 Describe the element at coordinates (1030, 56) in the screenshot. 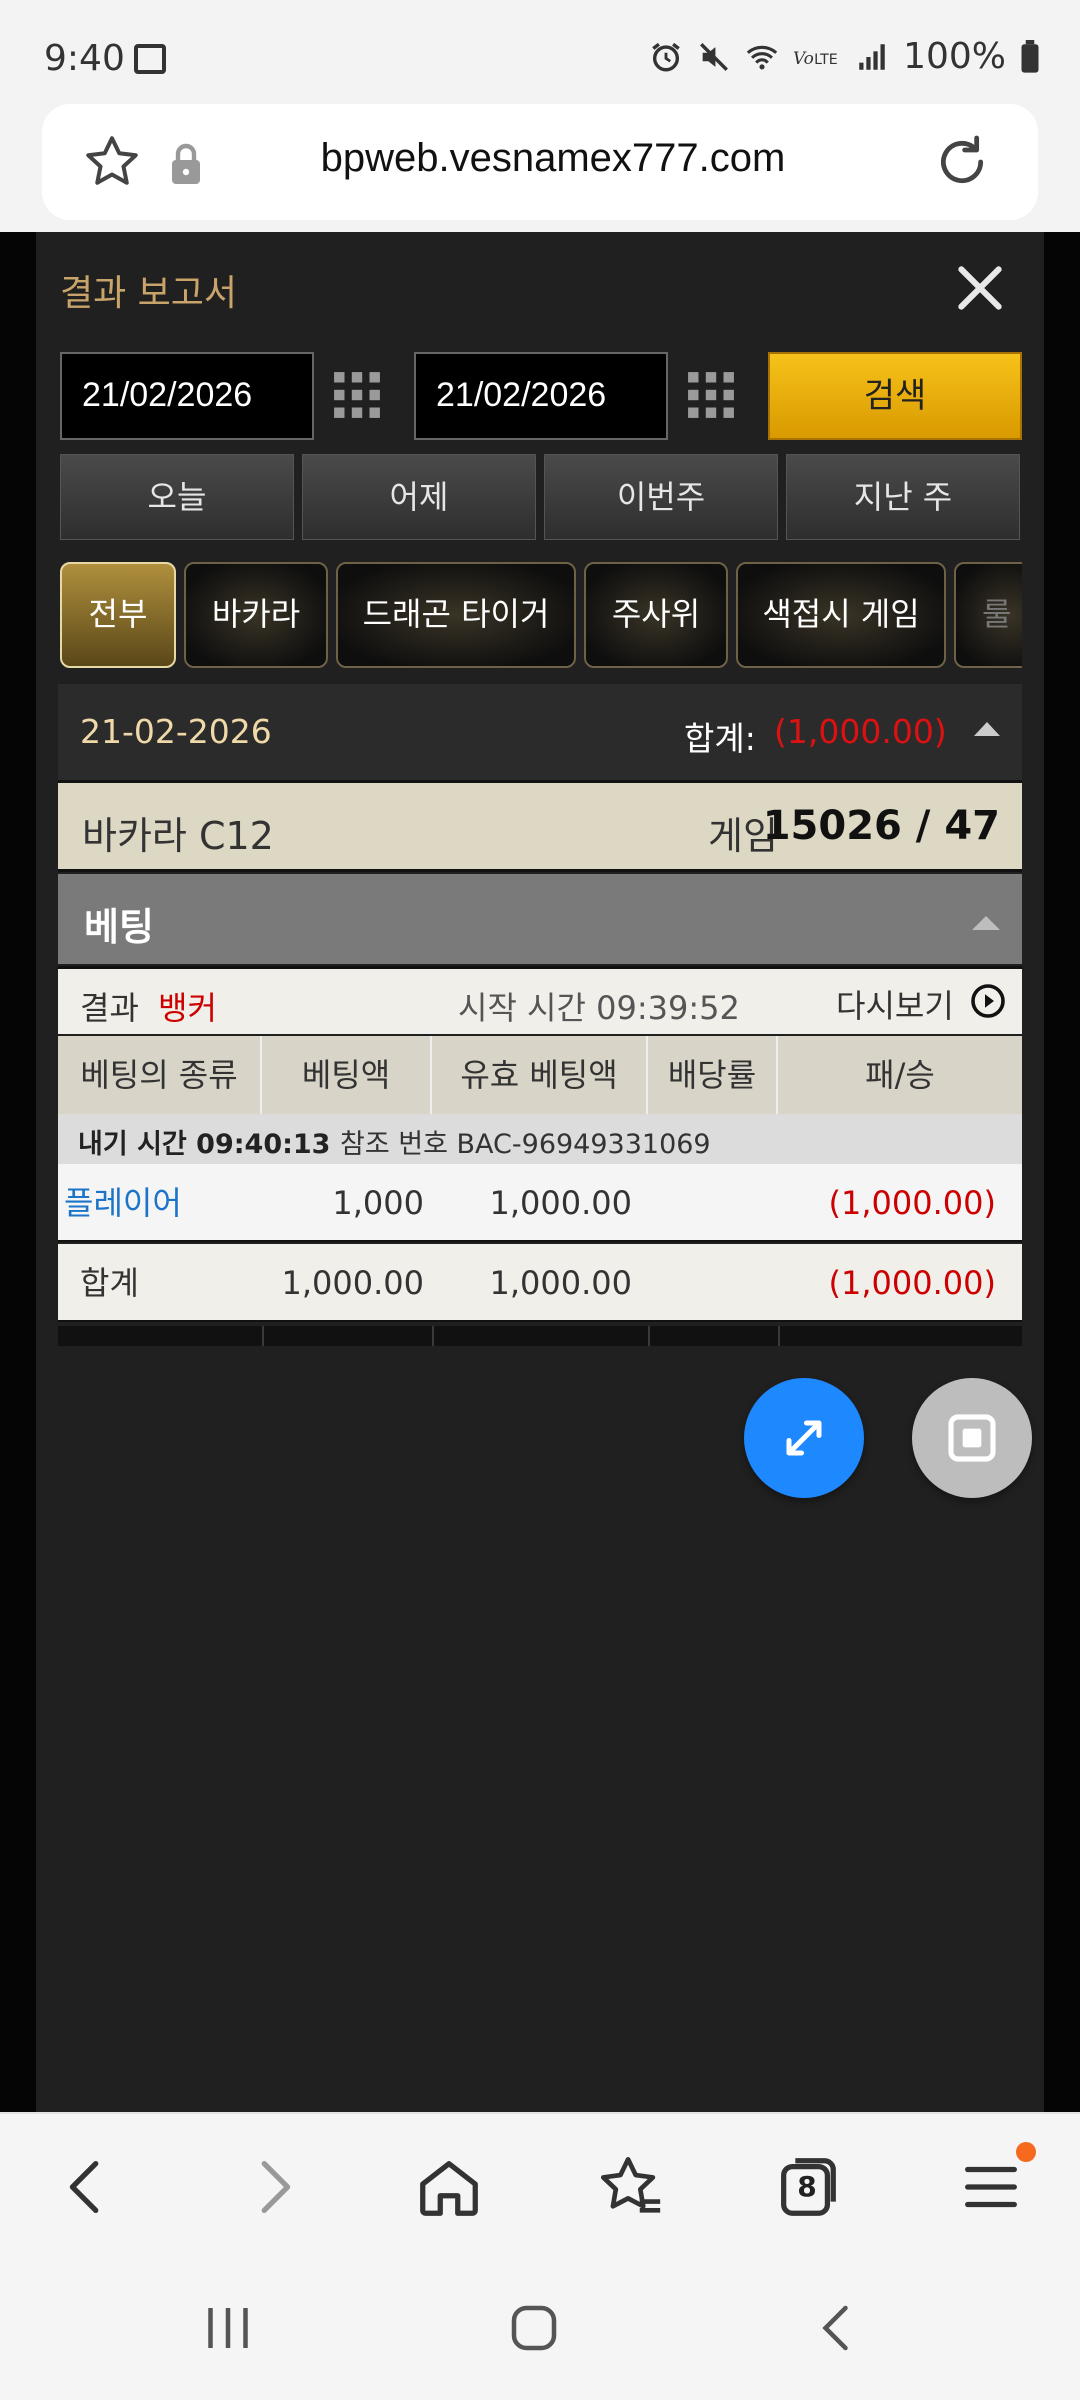

I see `battery-icon` at that location.